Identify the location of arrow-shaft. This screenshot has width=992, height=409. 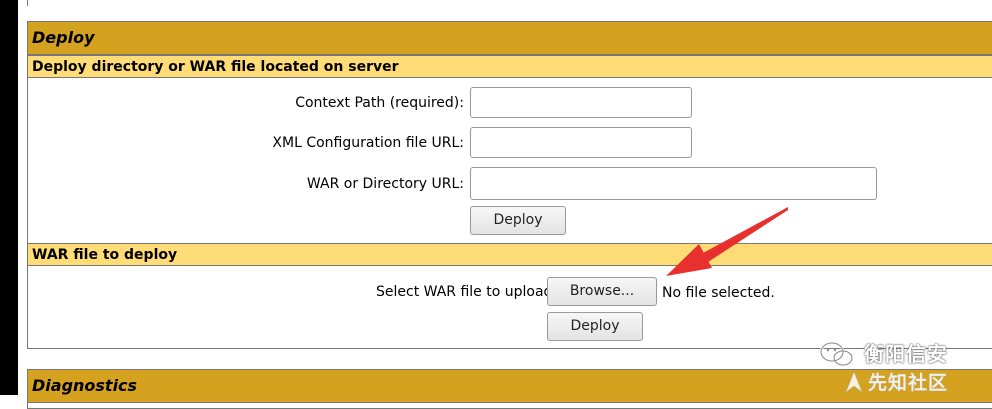
(745, 234).